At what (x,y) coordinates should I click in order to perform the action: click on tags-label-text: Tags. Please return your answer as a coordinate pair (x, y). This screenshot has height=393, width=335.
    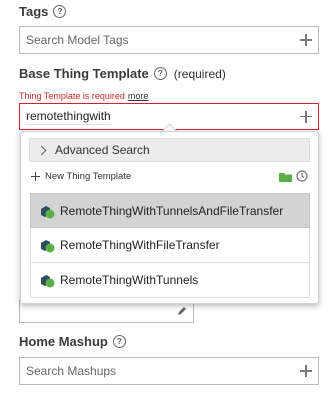
    Looking at the image, I should click on (34, 11).